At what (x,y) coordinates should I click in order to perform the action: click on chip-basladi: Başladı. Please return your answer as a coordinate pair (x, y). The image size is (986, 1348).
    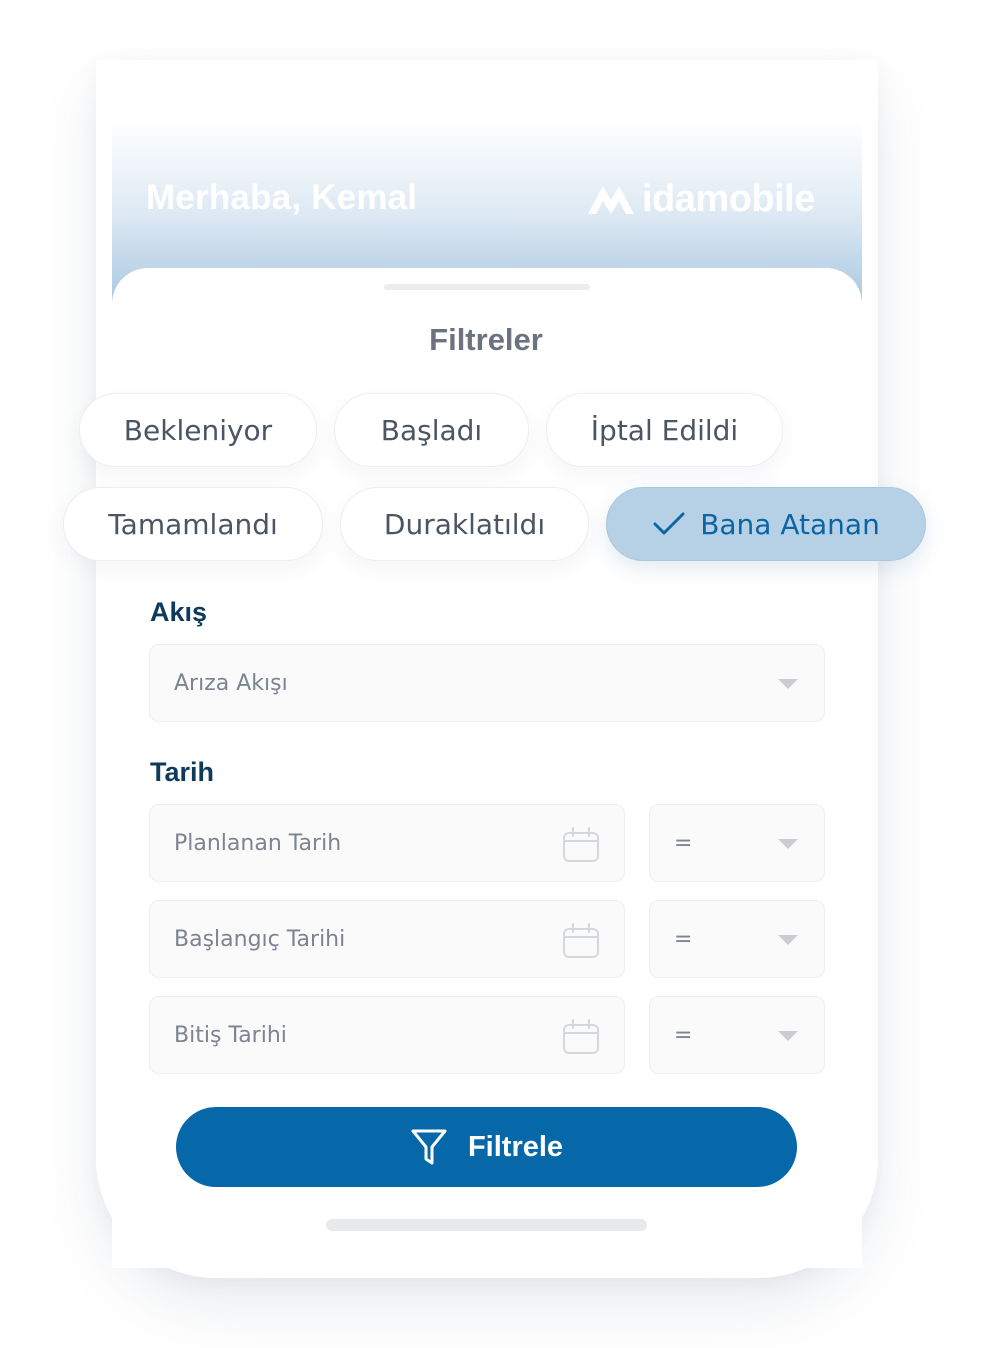
    Looking at the image, I should click on (431, 430).